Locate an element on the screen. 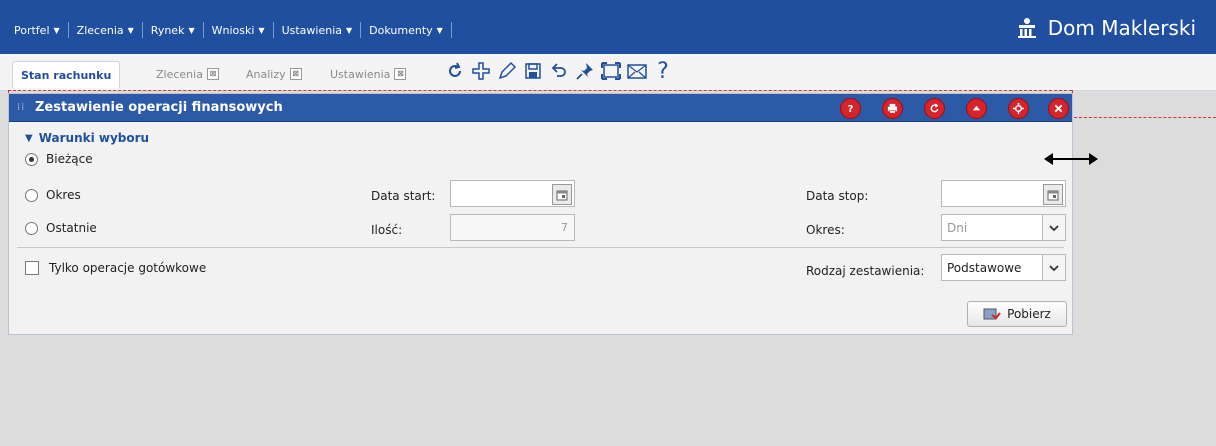 This screenshot has height=446, width=1216. fetch-label: Pobierz is located at coordinates (1029, 314).